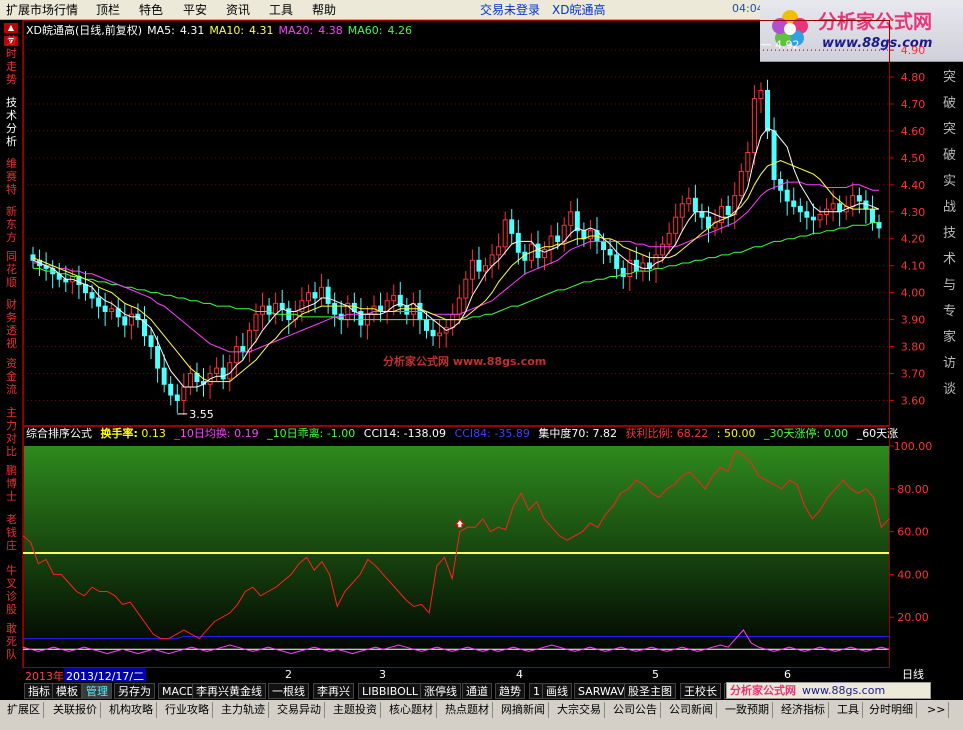  I want to click on sidebar-tab-3: 新东方, so click(11, 224).